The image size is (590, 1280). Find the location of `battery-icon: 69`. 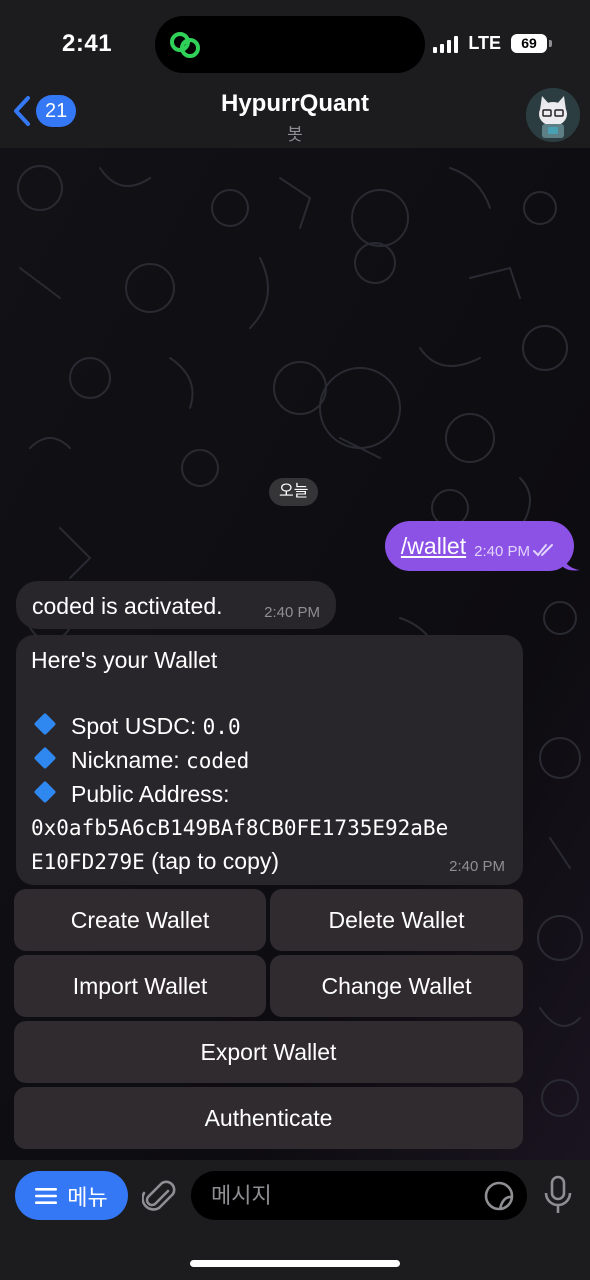

battery-icon: 69 is located at coordinates (529, 43).